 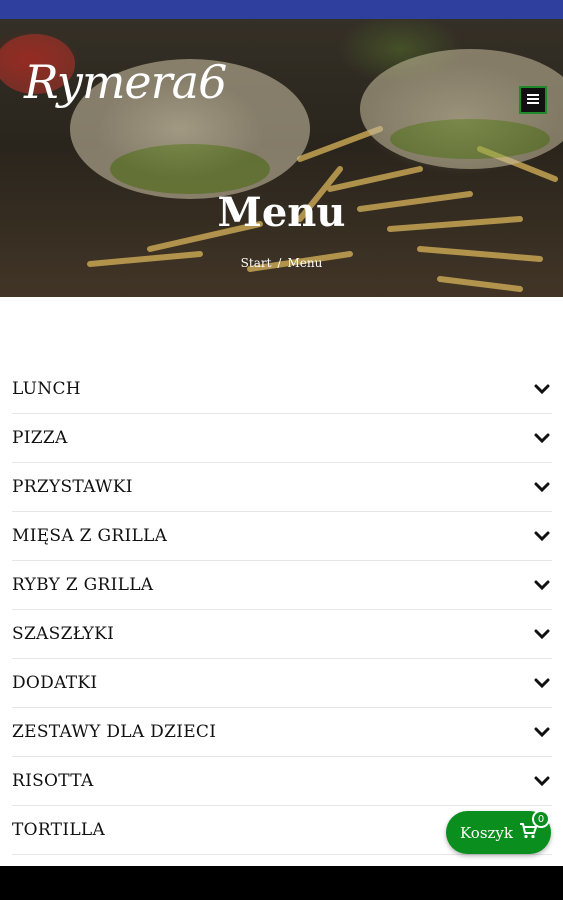 What do you see at coordinates (282, 683) in the screenshot?
I see `accordion-item-dodatki: DODATKI` at bounding box center [282, 683].